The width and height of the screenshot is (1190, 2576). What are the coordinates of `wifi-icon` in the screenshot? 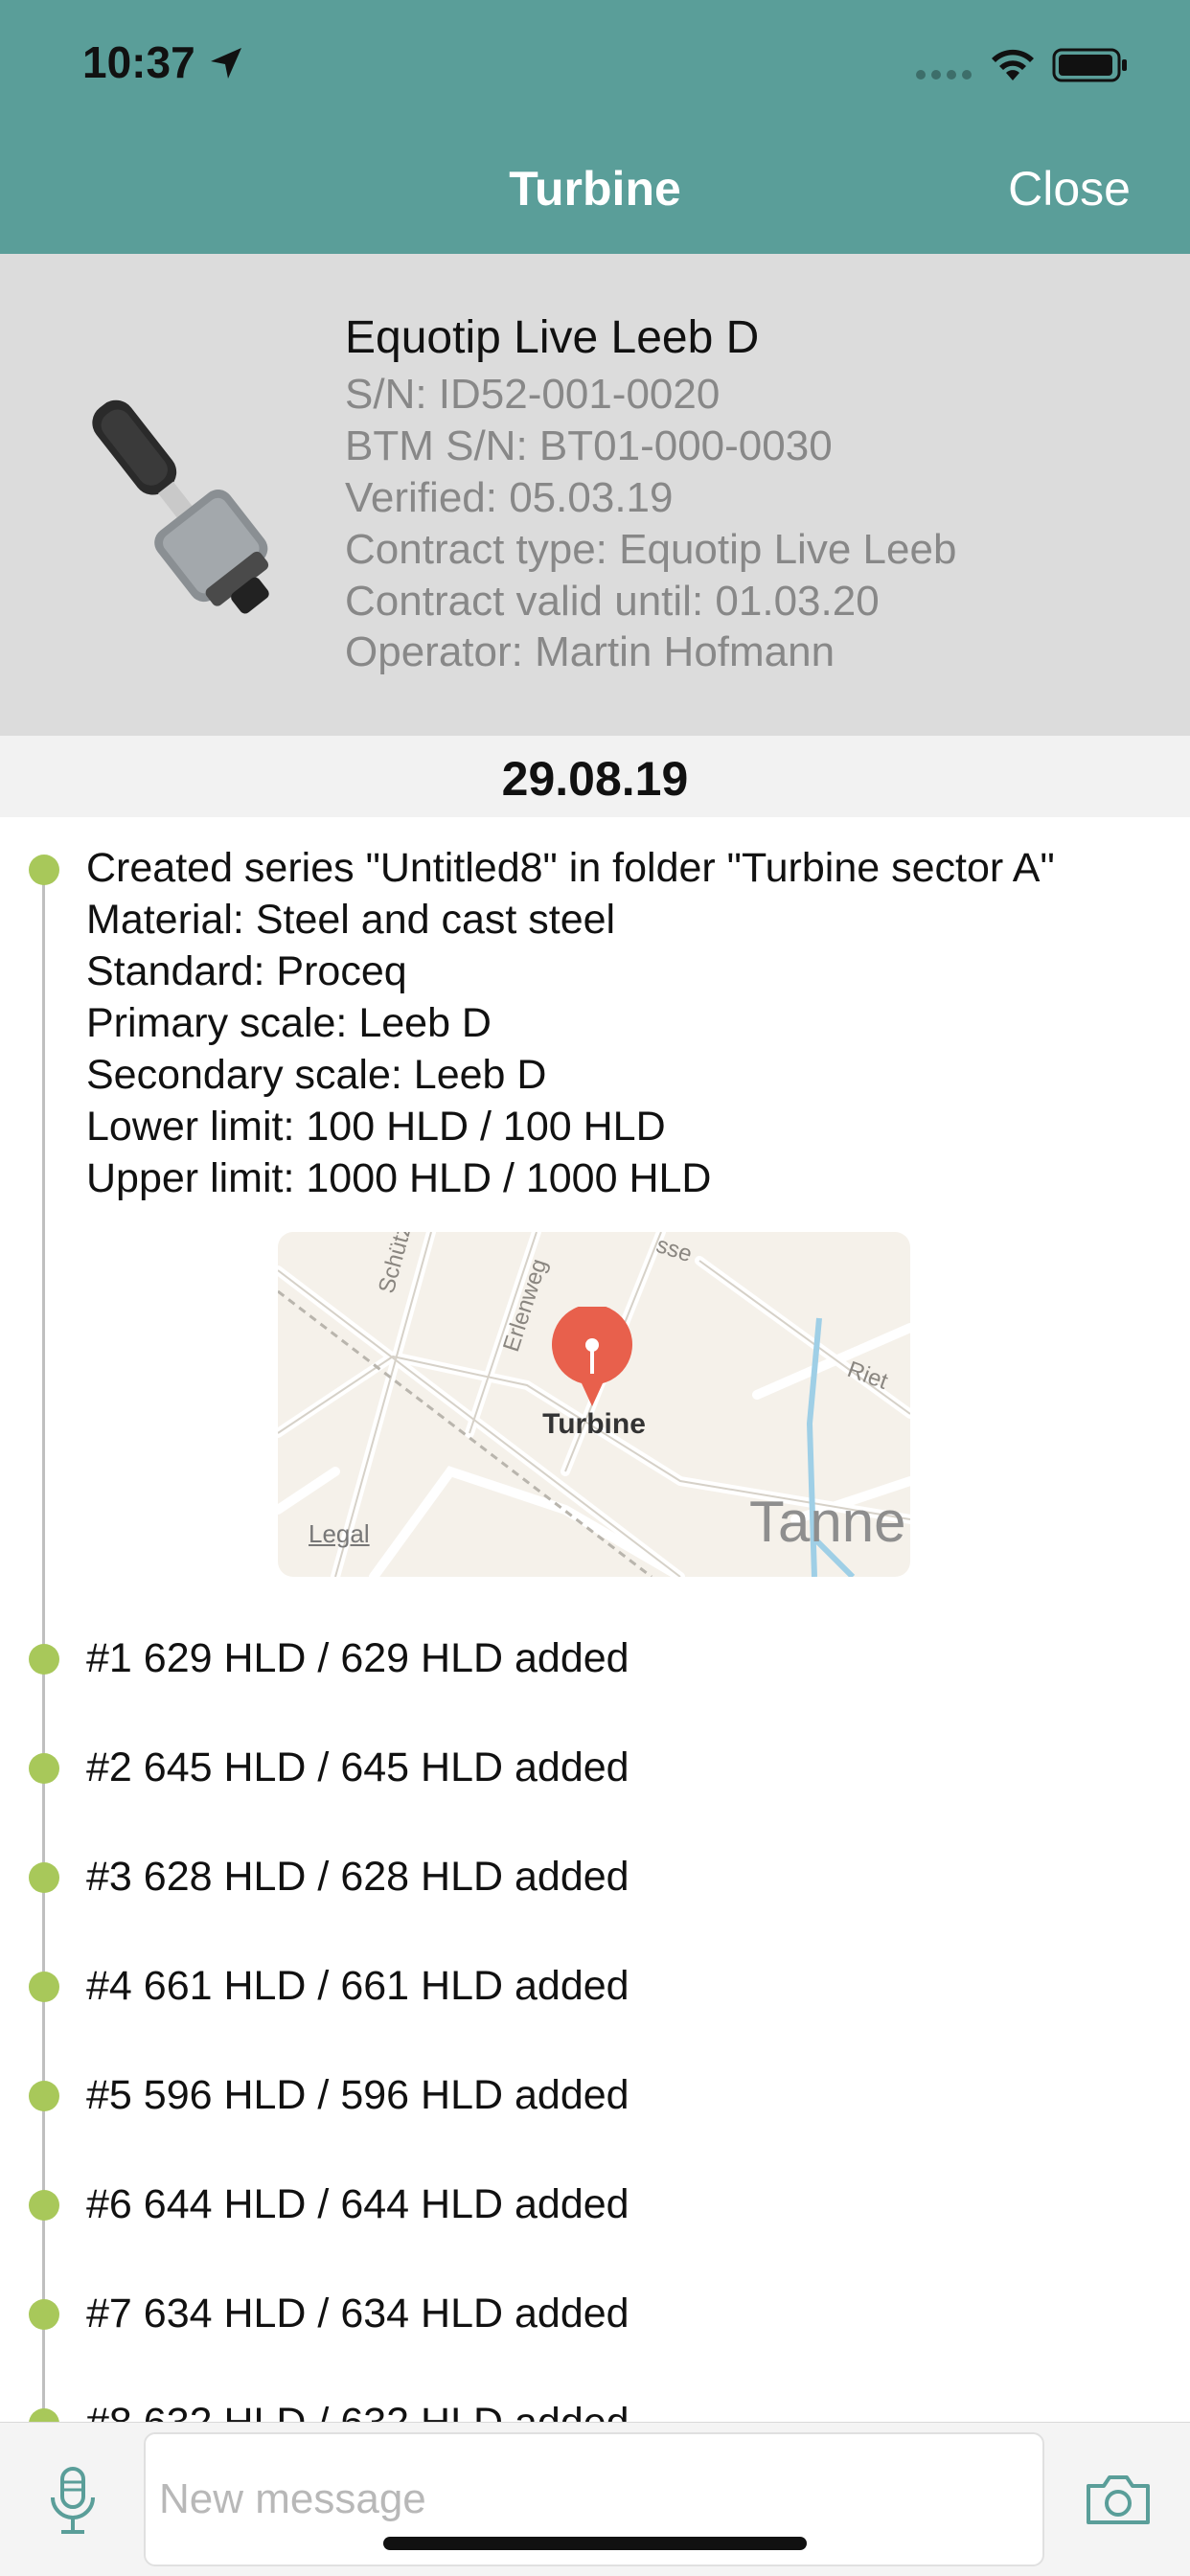 It's located at (1013, 65).